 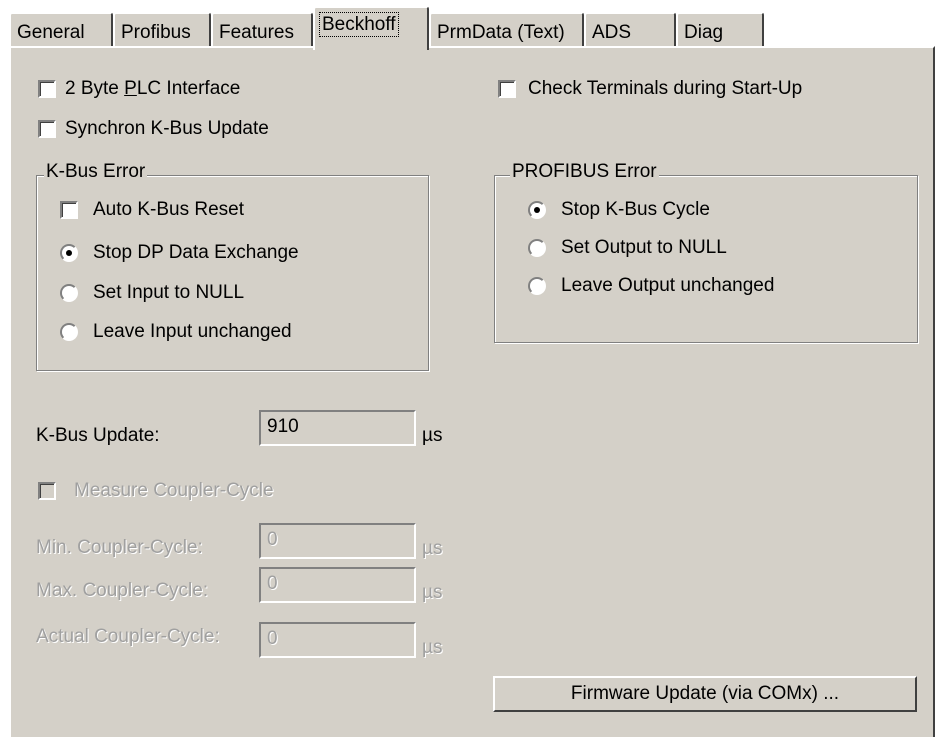 What do you see at coordinates (432, 647) in the screenshot?
I see `actual-coupler-cycle-unit: µs` at bounding box center [432, 647].